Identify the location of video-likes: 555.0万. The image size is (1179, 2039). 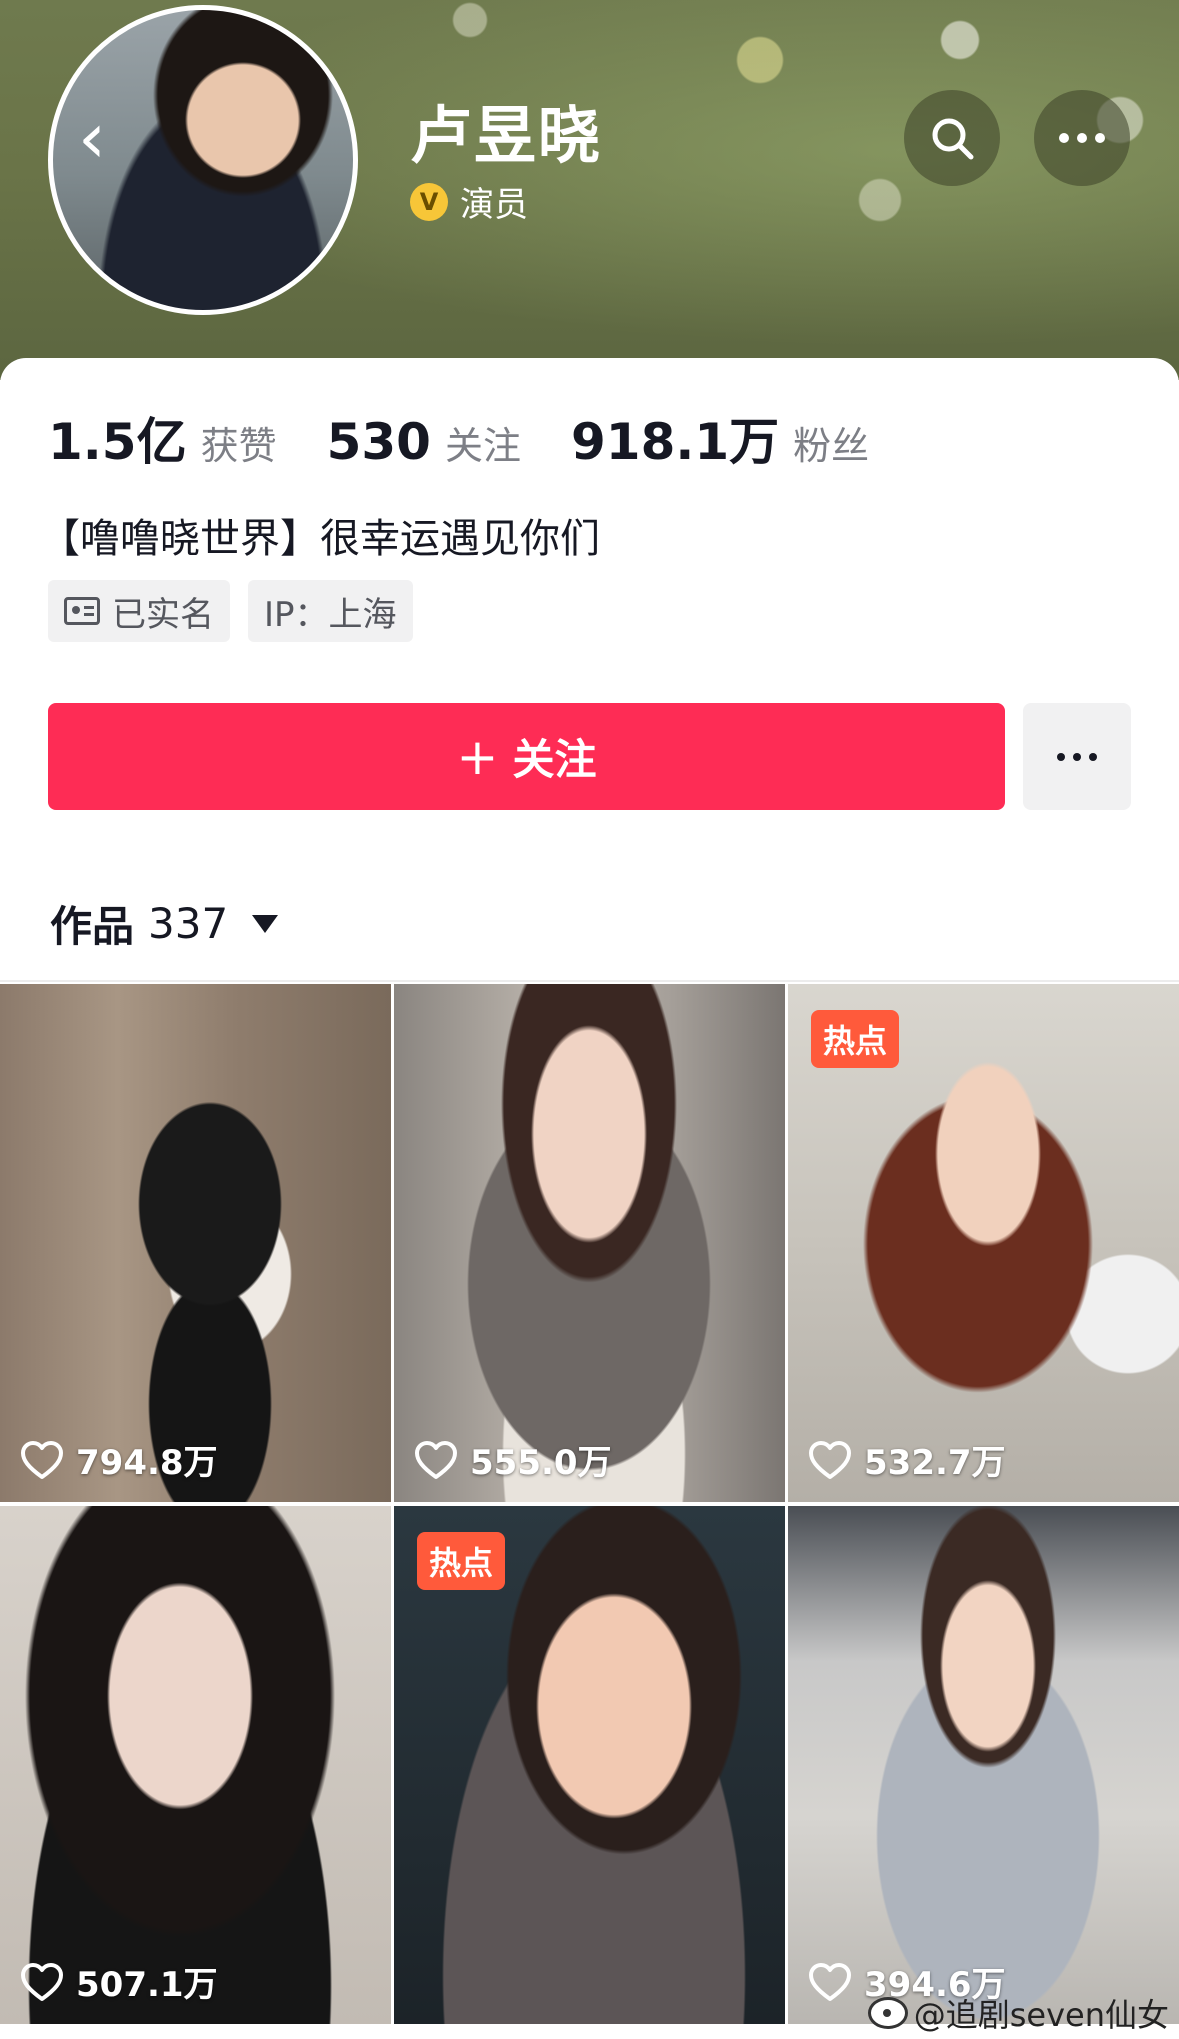
(513, 1459).